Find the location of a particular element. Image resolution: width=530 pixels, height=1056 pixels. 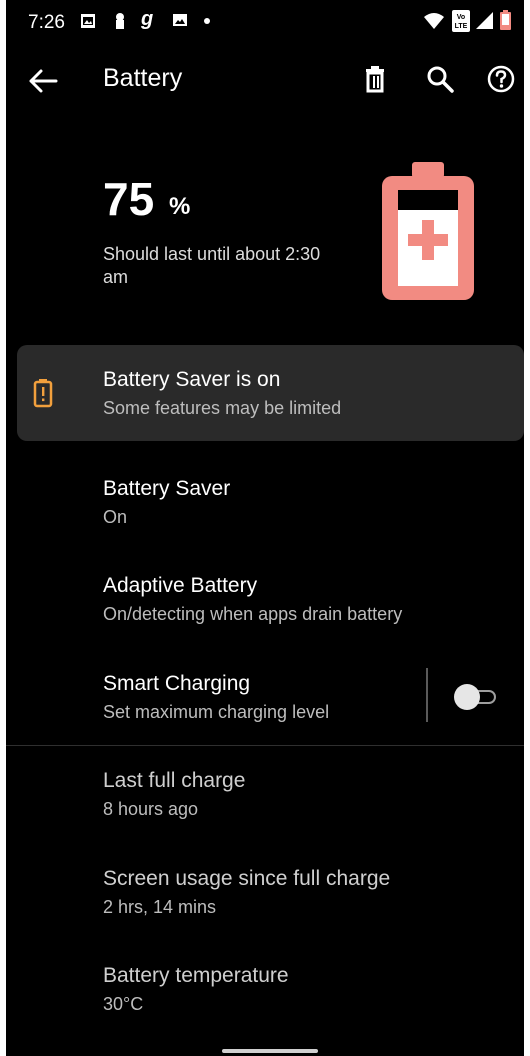

svg-text: LTE is located at coordinates (461, 26).